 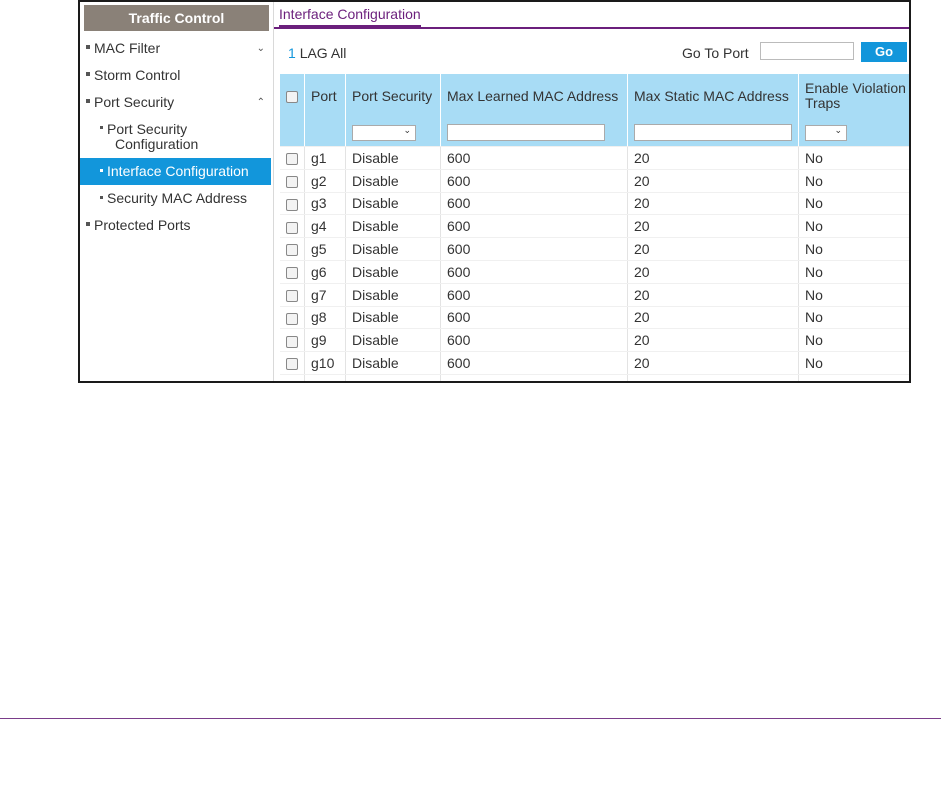 I want to click on table-row: g8 Disable 600 20 No, so click(x=594, y=318).